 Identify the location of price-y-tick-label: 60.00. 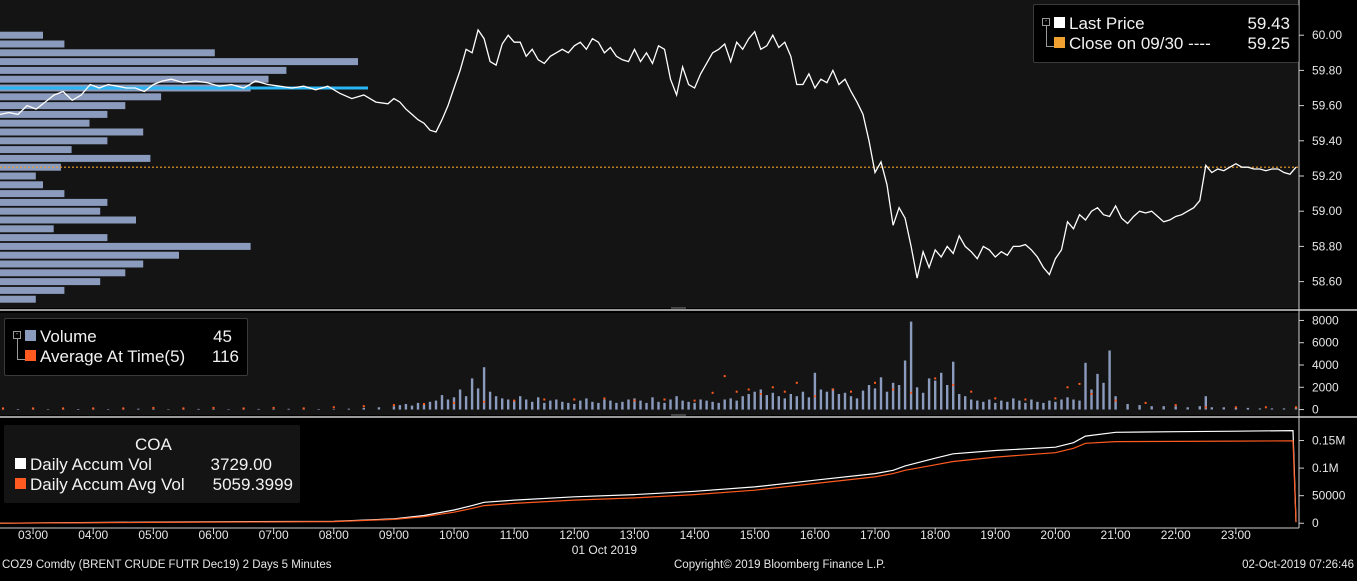
(1327, 35).